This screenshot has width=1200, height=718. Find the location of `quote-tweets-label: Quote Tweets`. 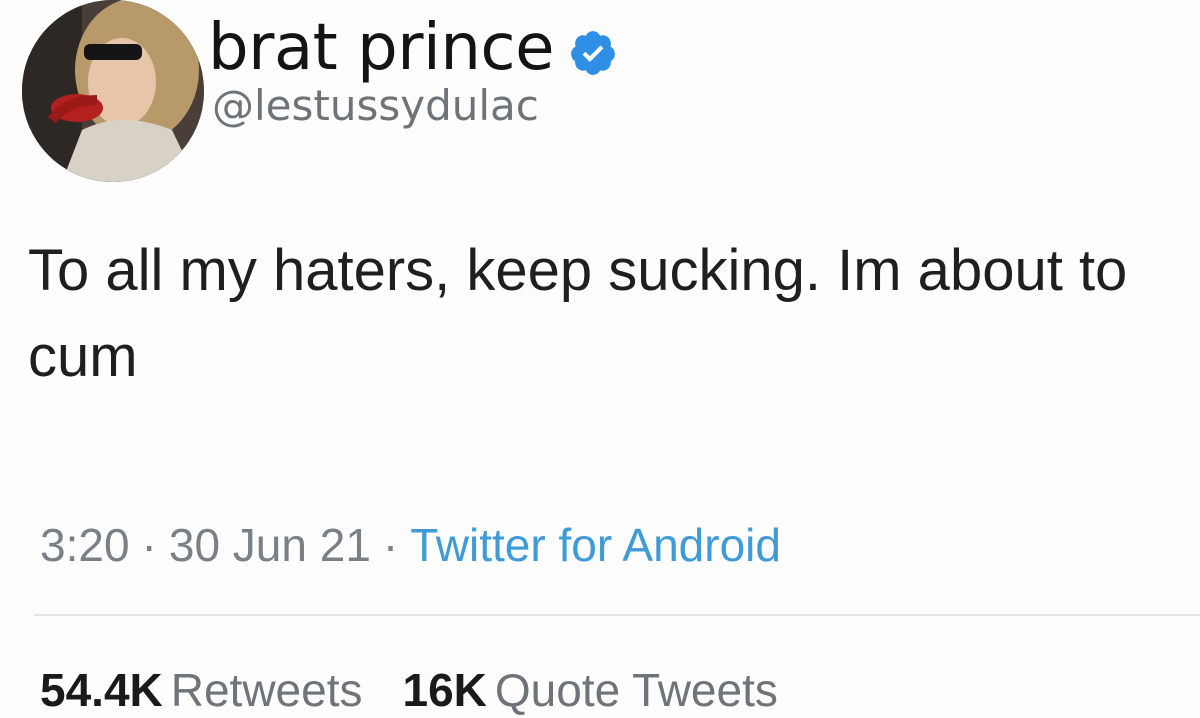

quote-tweets-label: Quote Tweets is located at coordinates (636, 690).